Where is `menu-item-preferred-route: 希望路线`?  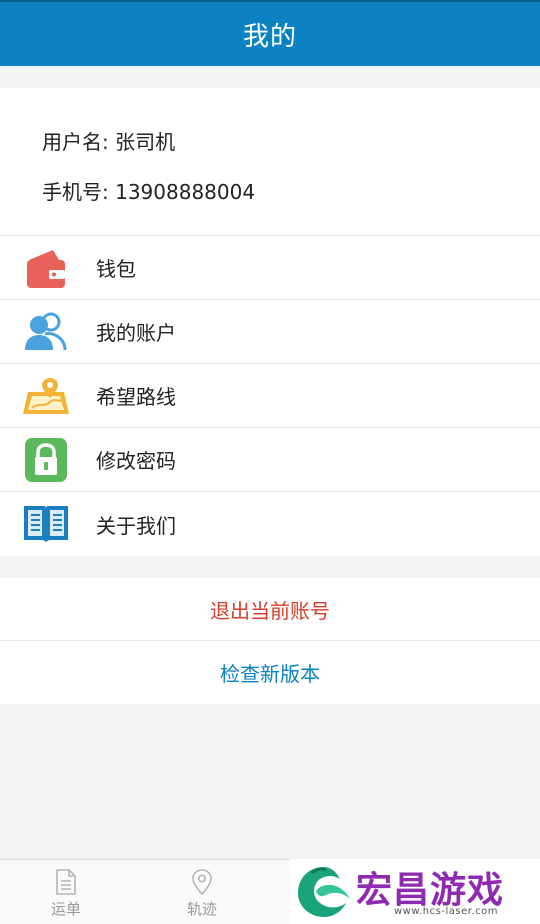 menu-item-preferred-route: 希望路线 is located at coordinates (270, 396).